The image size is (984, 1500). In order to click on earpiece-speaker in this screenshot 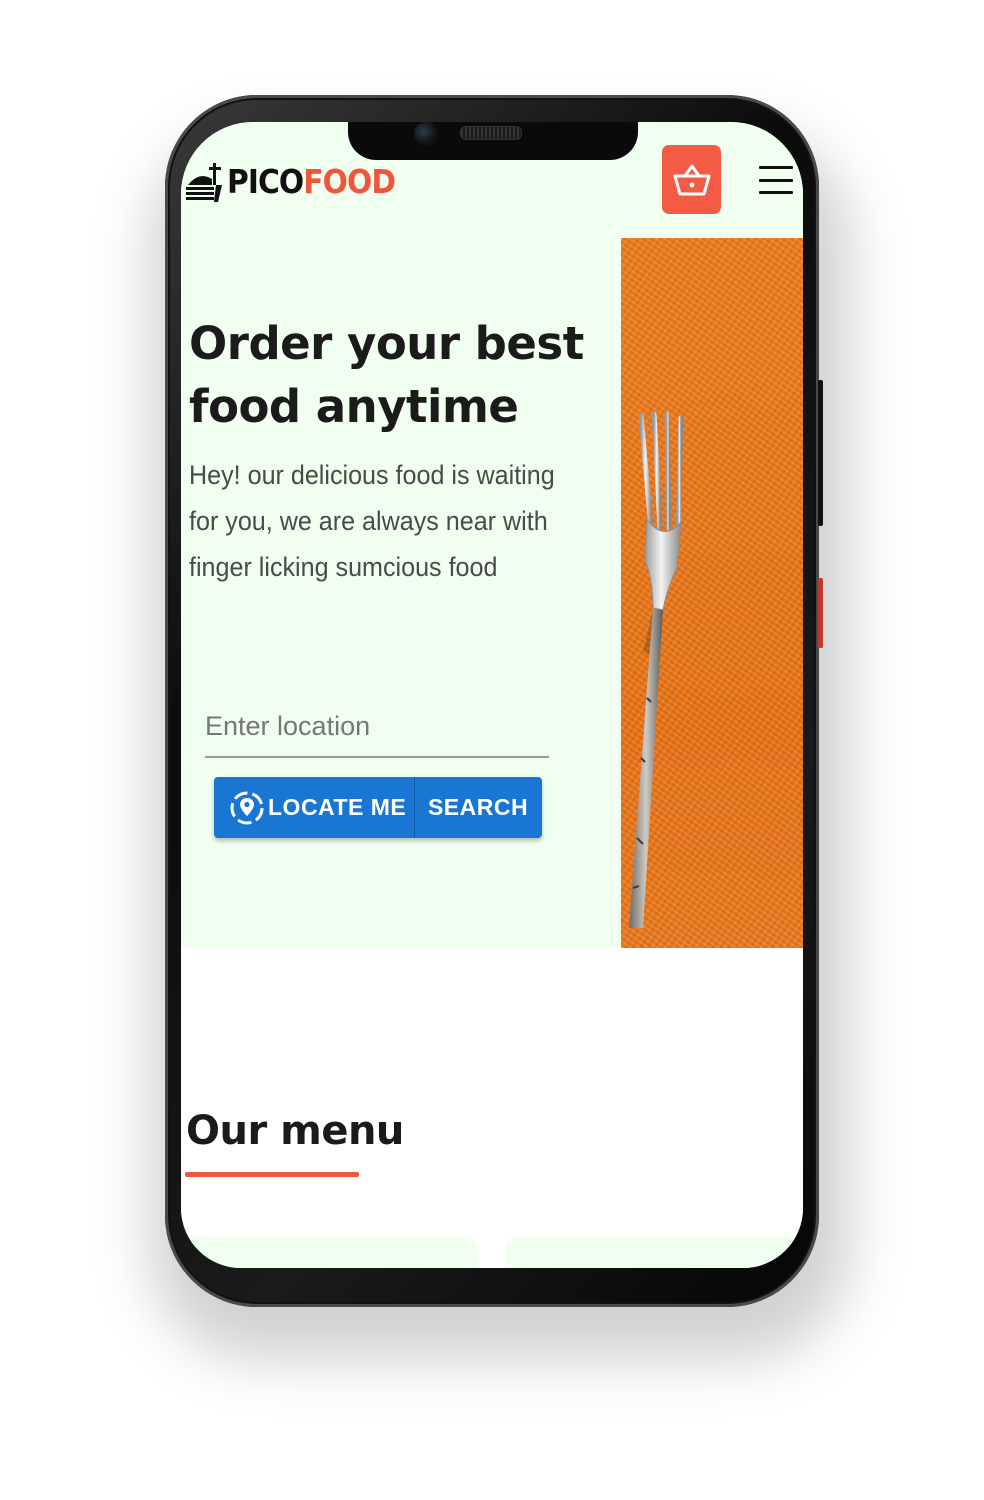, I will do `click(491, 133)`.